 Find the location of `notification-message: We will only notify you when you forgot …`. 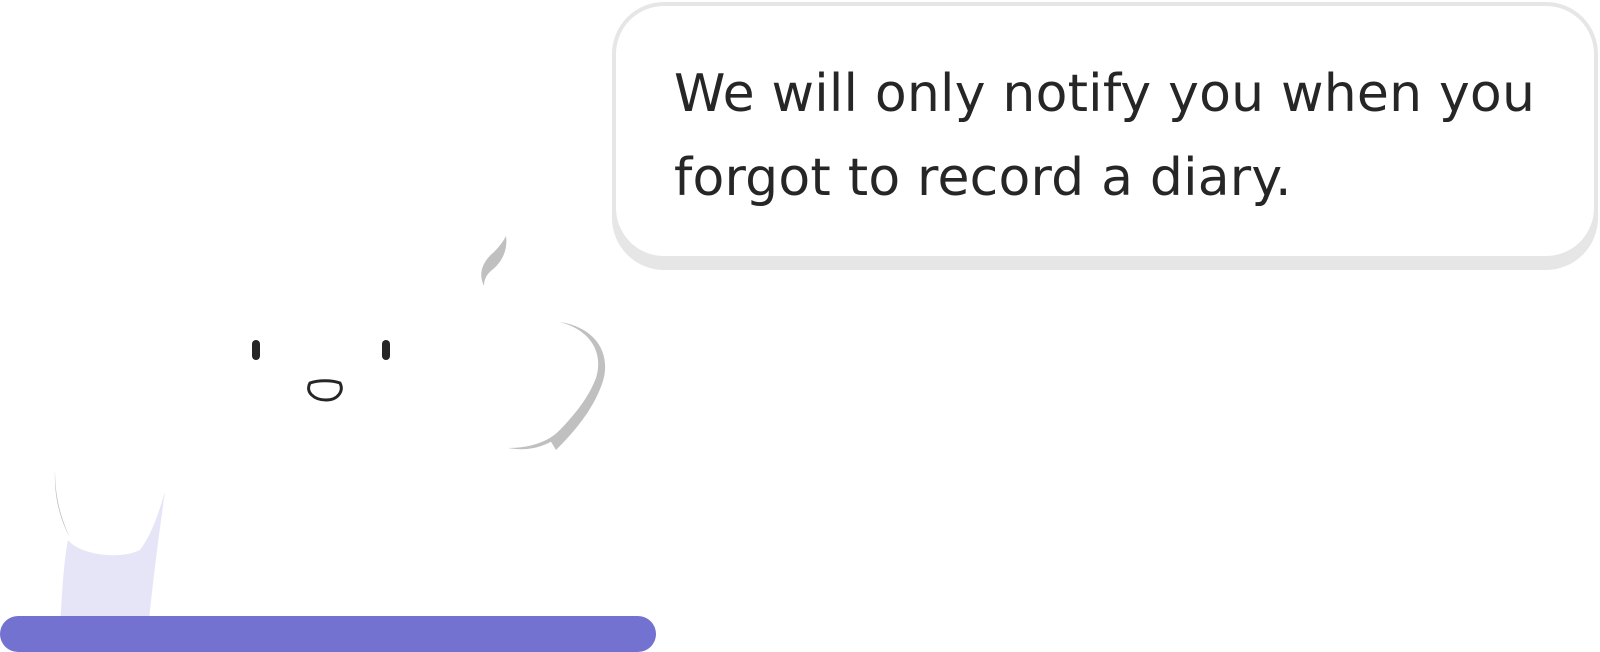

notification-message: We will only notify you when you forgot … is located at coordinates (1105, 136).